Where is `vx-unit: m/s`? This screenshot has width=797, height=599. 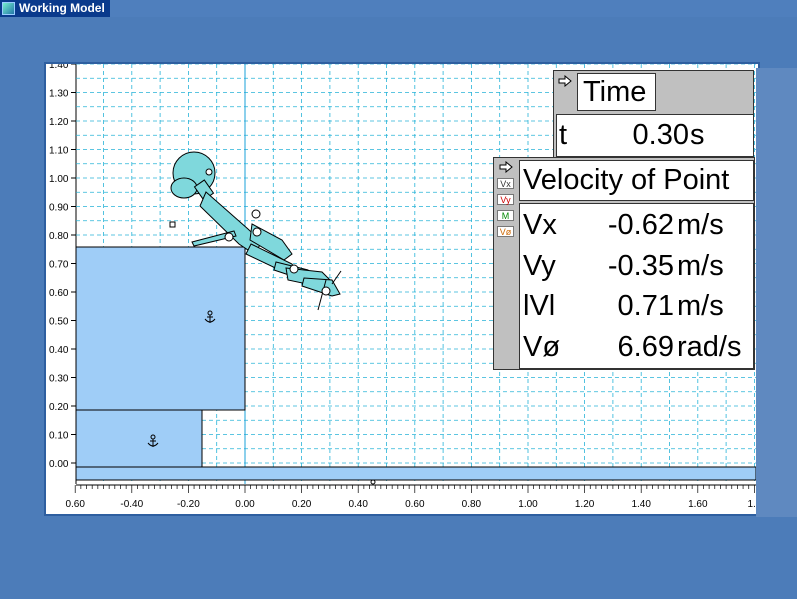
vx-unit: m/s is located at coordinates (700, 225).